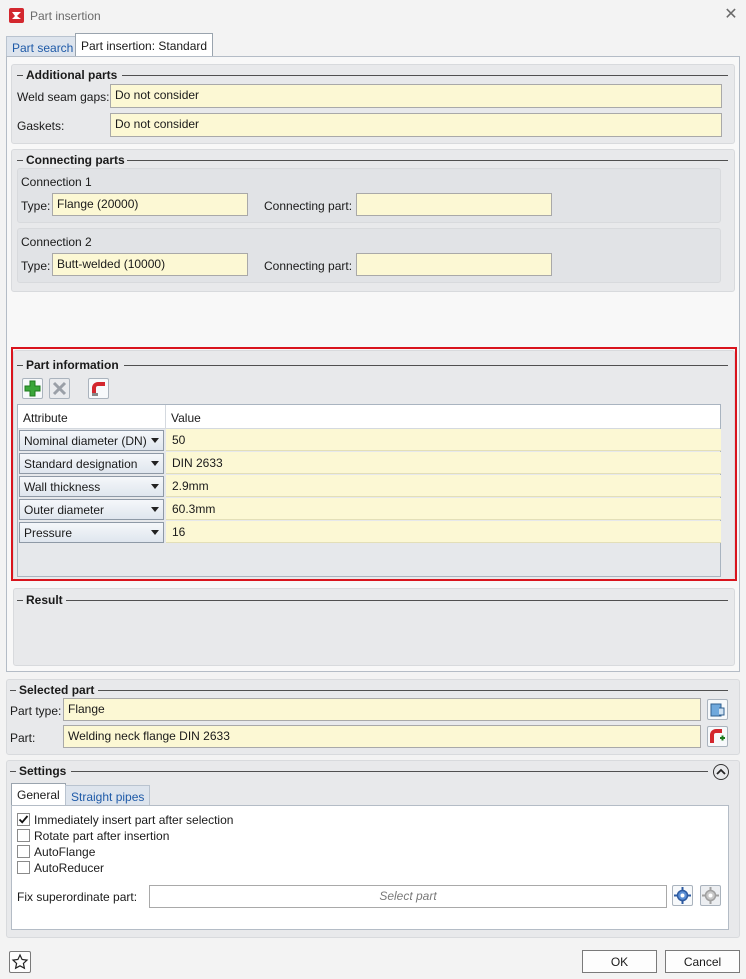 The height and width of the screenshot is (979, 746). I want to click on star-icon, so click(20, 961).